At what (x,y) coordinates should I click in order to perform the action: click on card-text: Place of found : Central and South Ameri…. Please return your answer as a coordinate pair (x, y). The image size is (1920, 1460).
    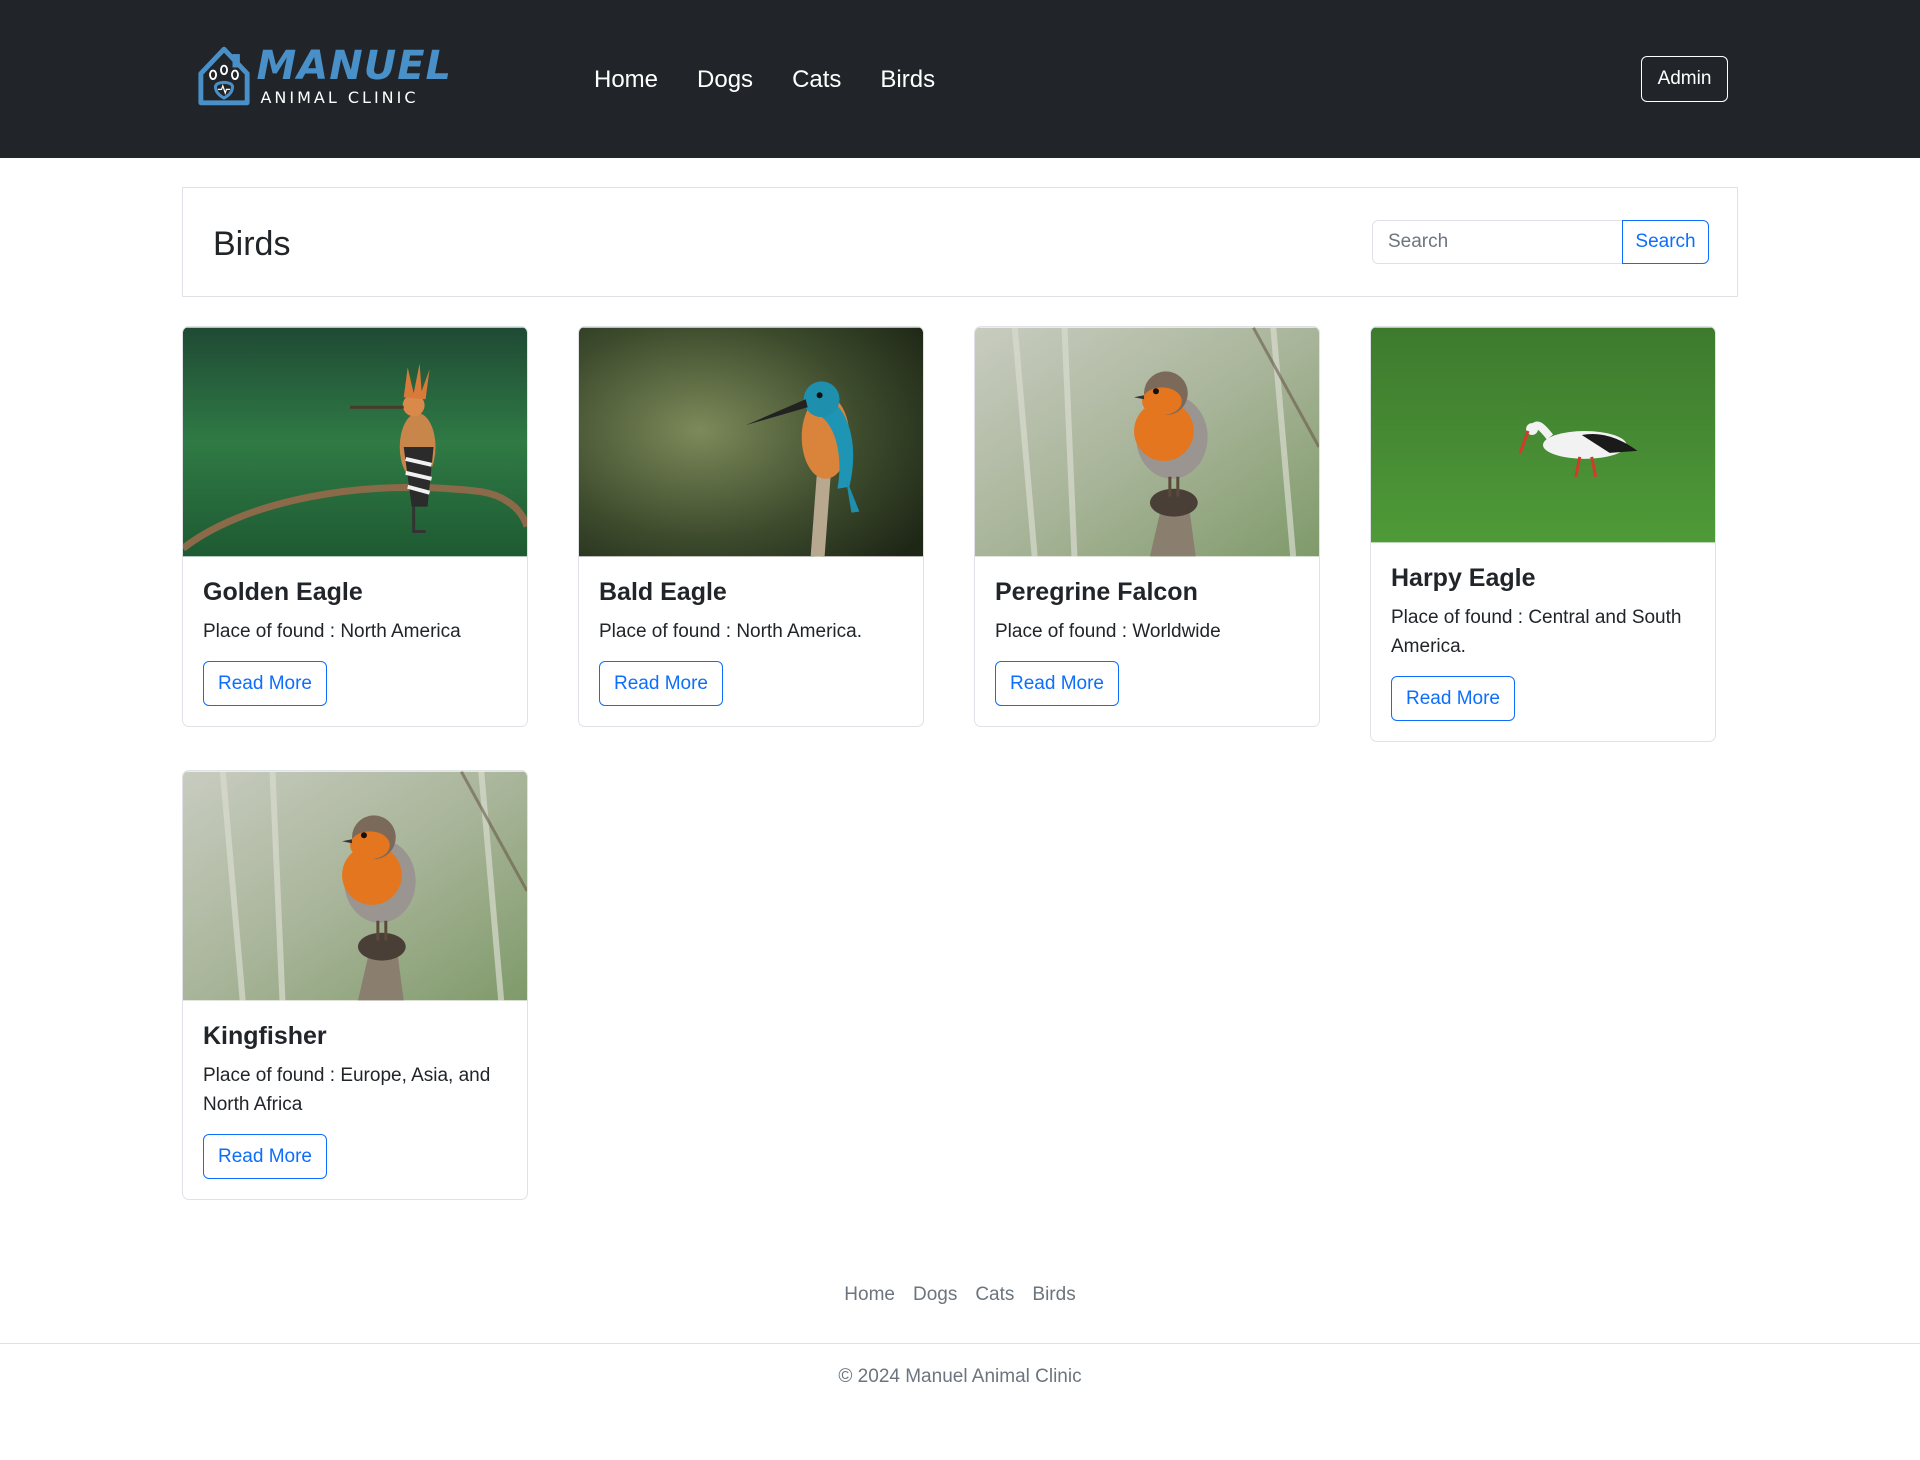
    Looking at the image, I should click on (1536, 632).